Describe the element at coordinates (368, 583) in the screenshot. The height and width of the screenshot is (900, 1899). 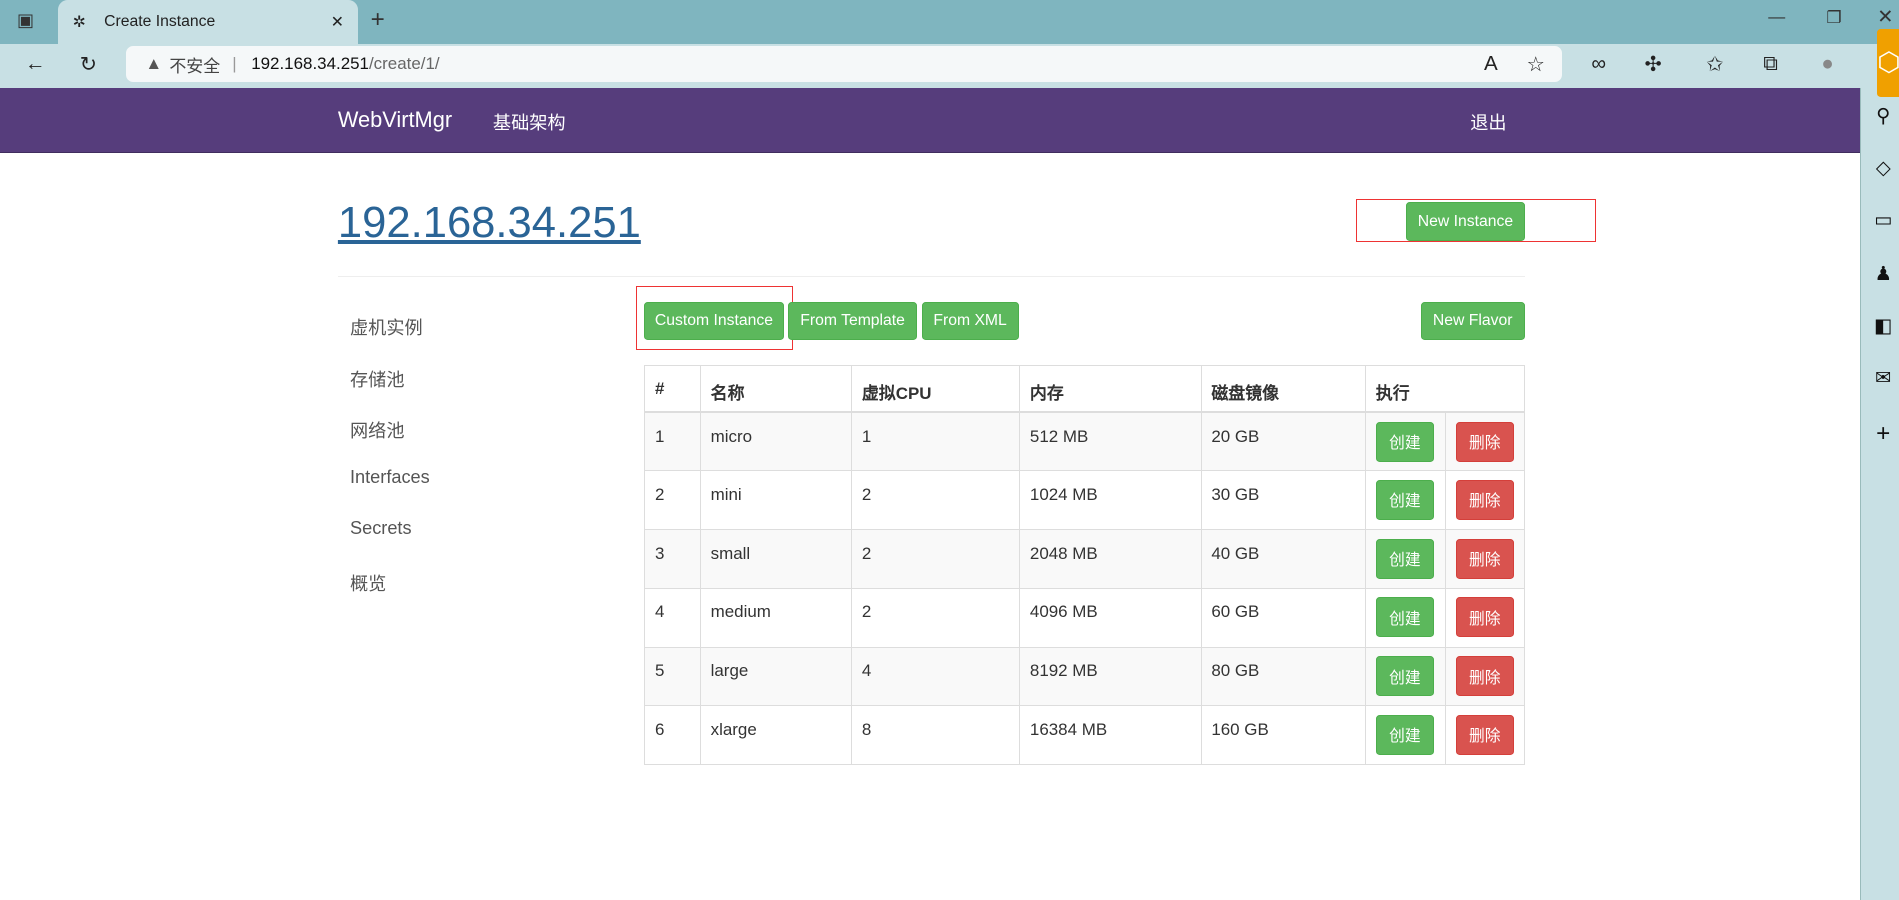
I see `sidebar-item-overview: 概览` at that location.